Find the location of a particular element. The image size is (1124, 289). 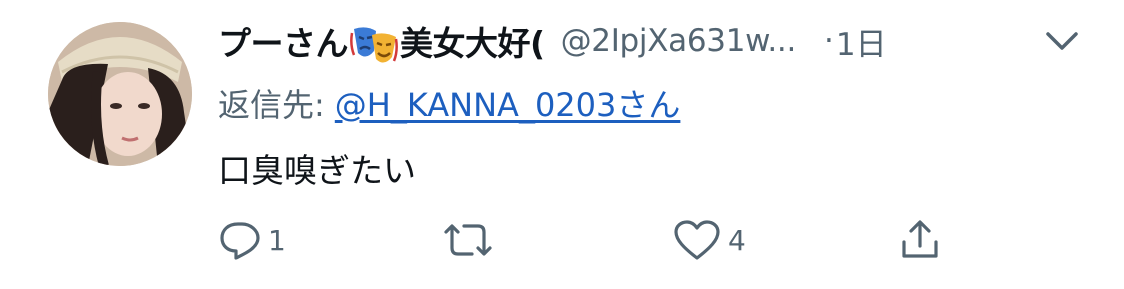

display-name: プーさん 美女大好( is located at coordinates (381, 41).